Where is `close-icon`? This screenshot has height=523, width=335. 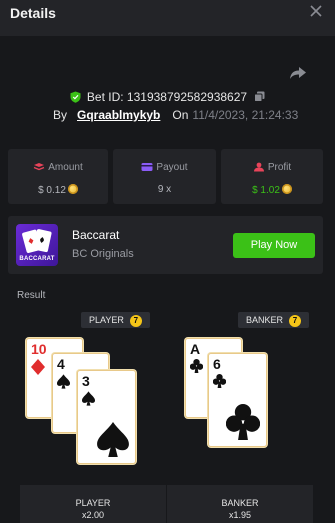
close-icon is located at coordinates (316, 11).